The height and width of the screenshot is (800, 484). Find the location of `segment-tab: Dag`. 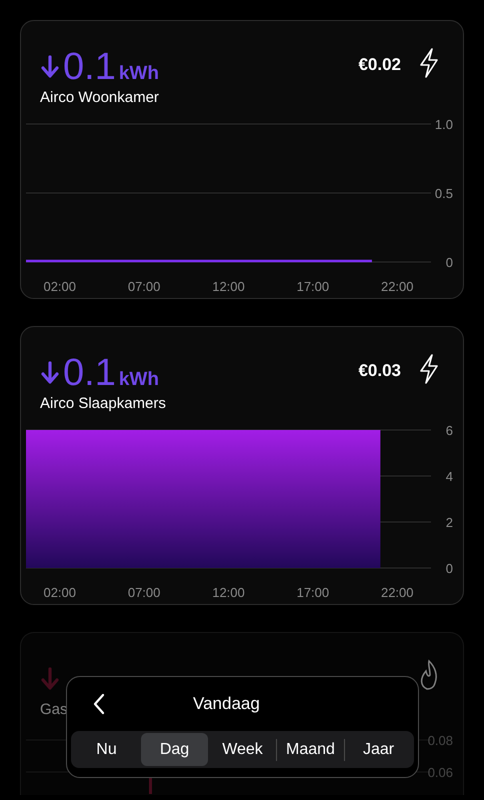

segment-tab: Dag is located at coordinates (174, 749).